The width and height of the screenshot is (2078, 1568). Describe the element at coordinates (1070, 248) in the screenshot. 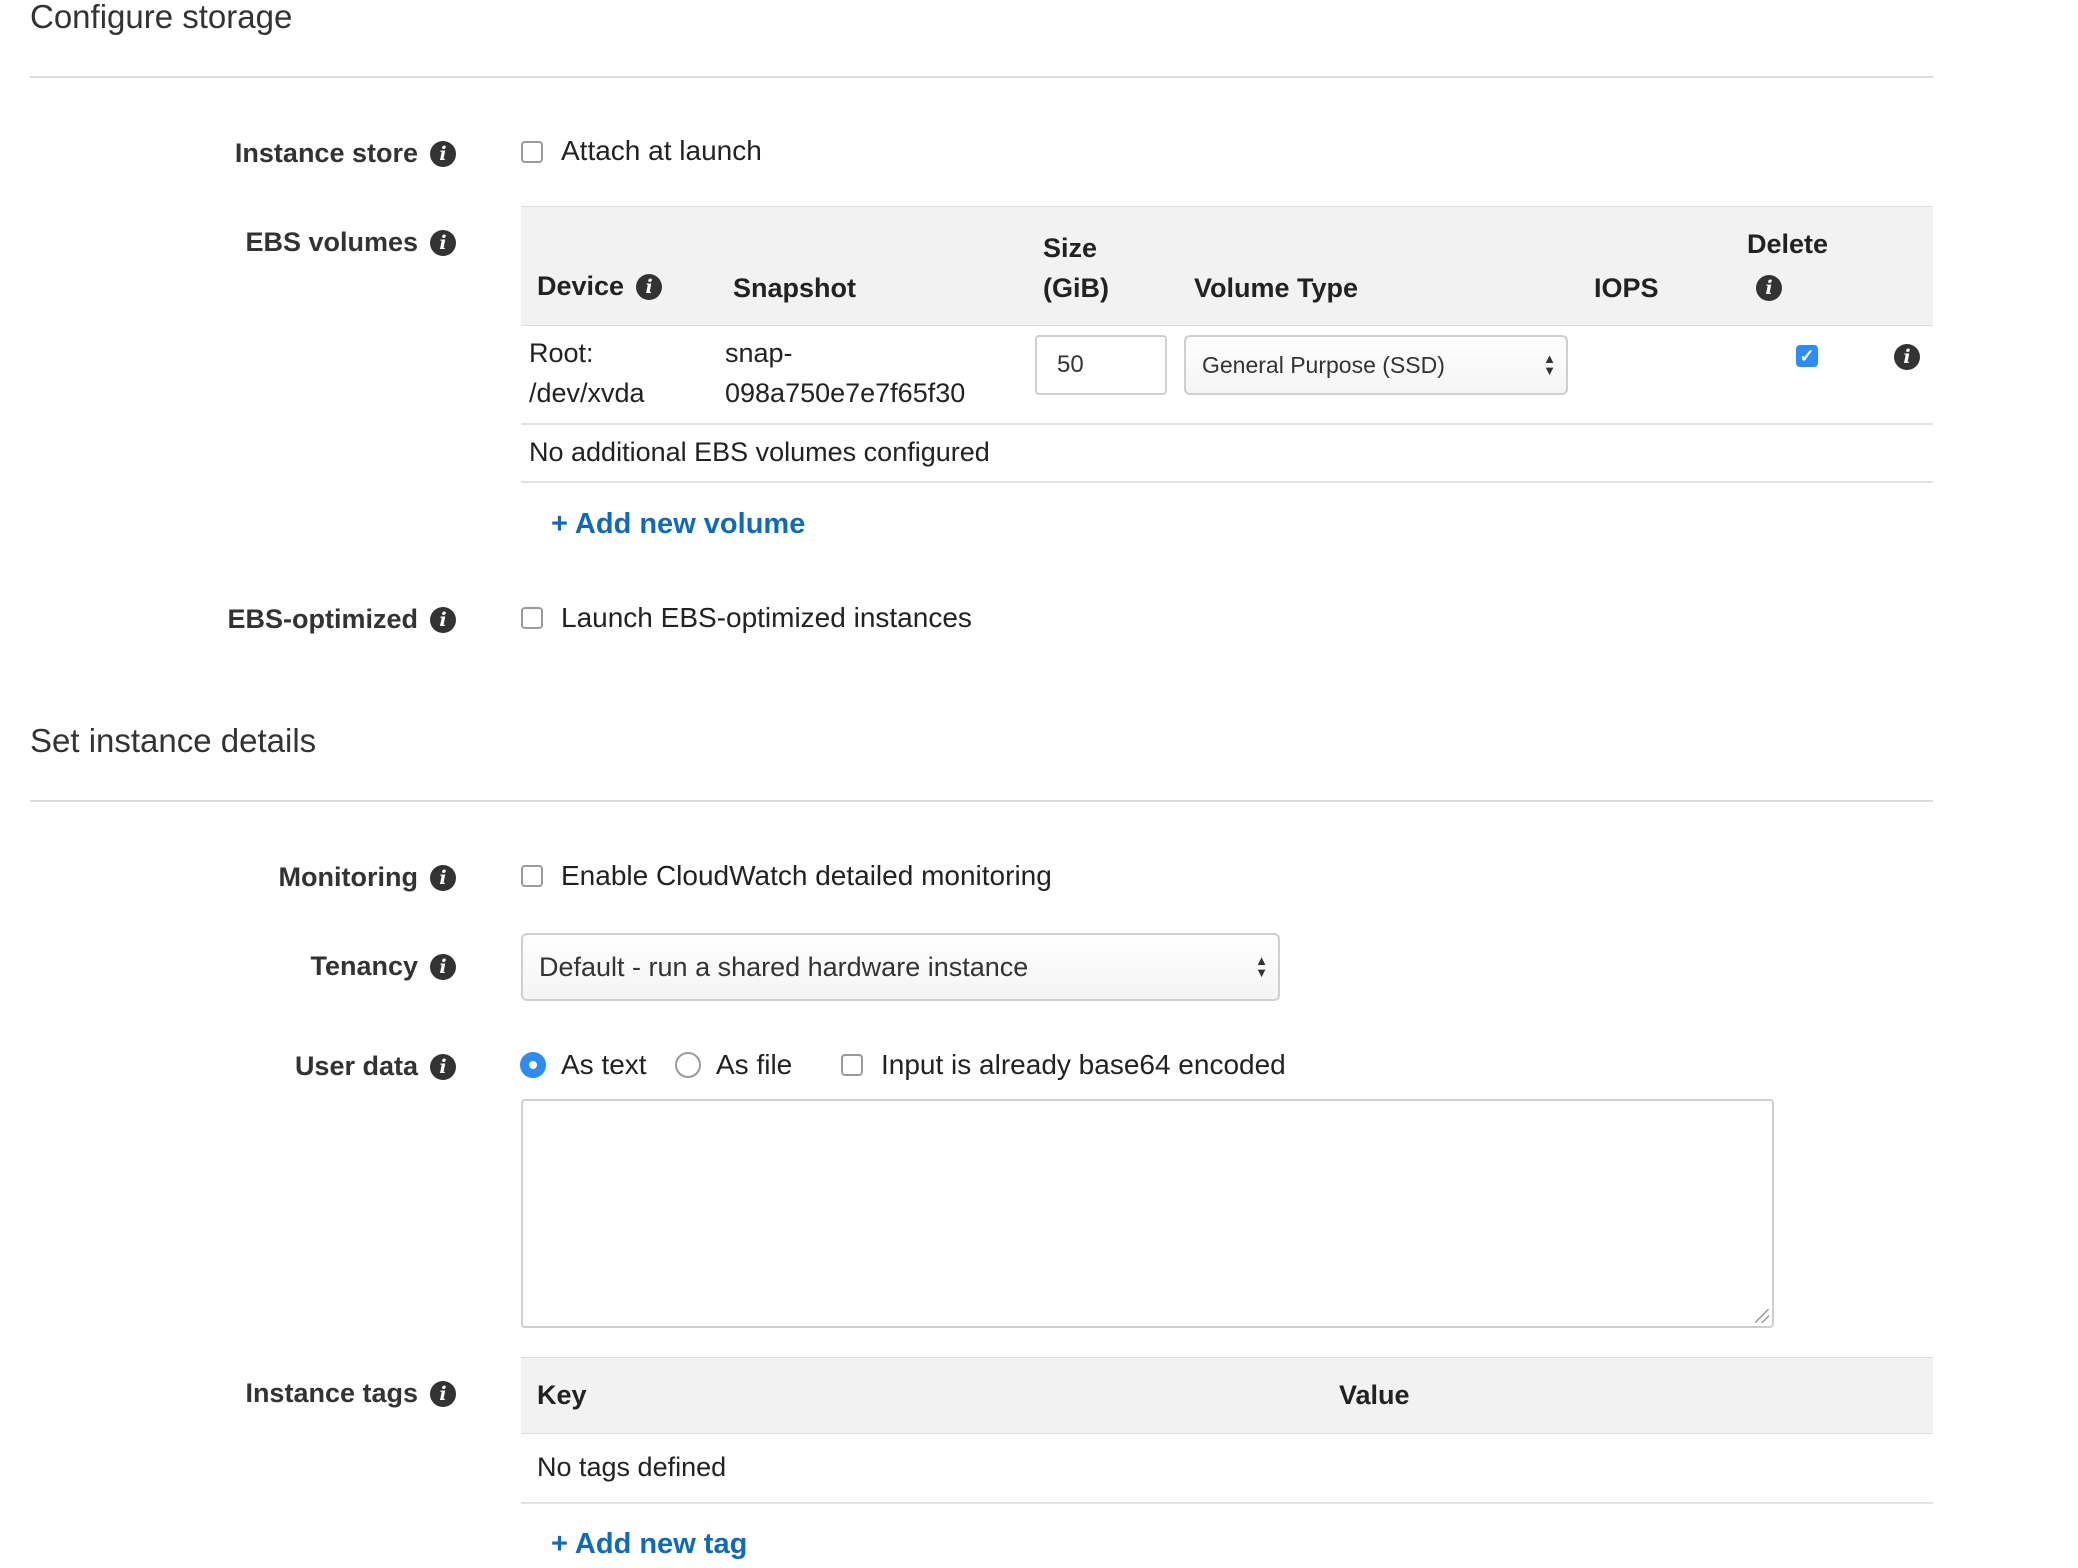

I see `column-size-line1: Size` at that location.